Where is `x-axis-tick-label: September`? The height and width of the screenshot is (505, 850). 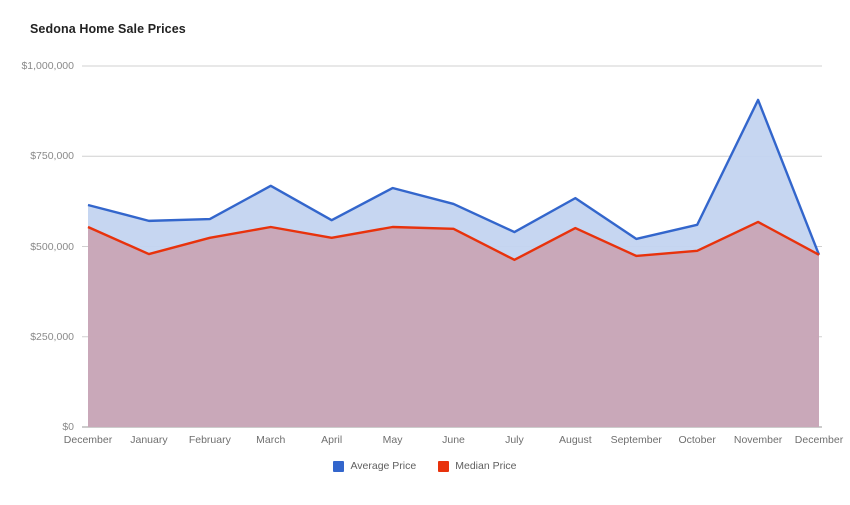
x-axis-tick-label: September is located at coordinates (636, 440).